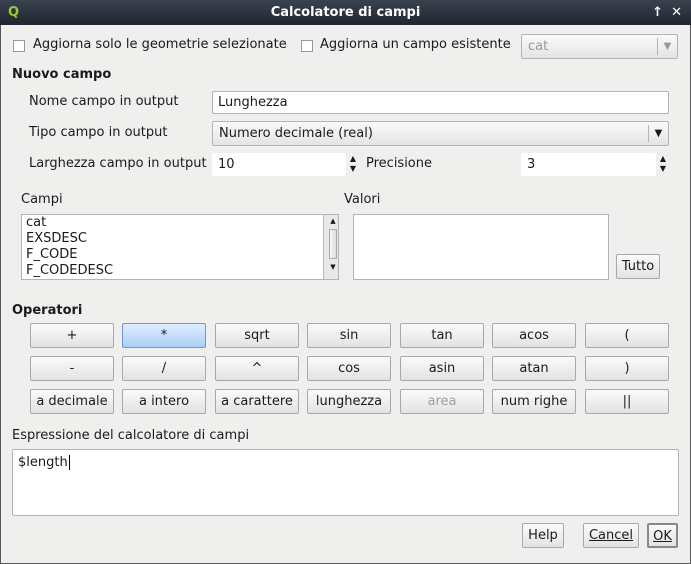  Describe the element at coordinates (180, 255) in the screenshot. I see `list-item: F_CODE` at that location.